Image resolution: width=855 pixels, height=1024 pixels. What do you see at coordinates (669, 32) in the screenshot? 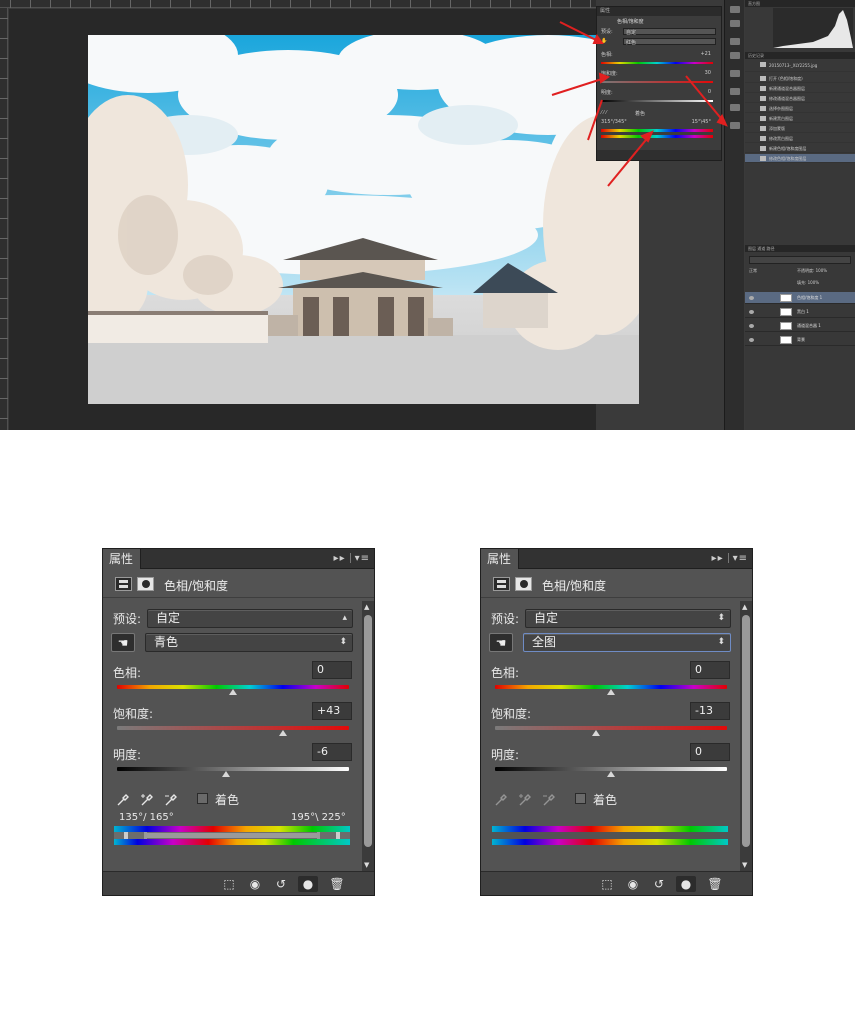
I see `mini-preset-select: 自定` at bounding box center [669, 32].